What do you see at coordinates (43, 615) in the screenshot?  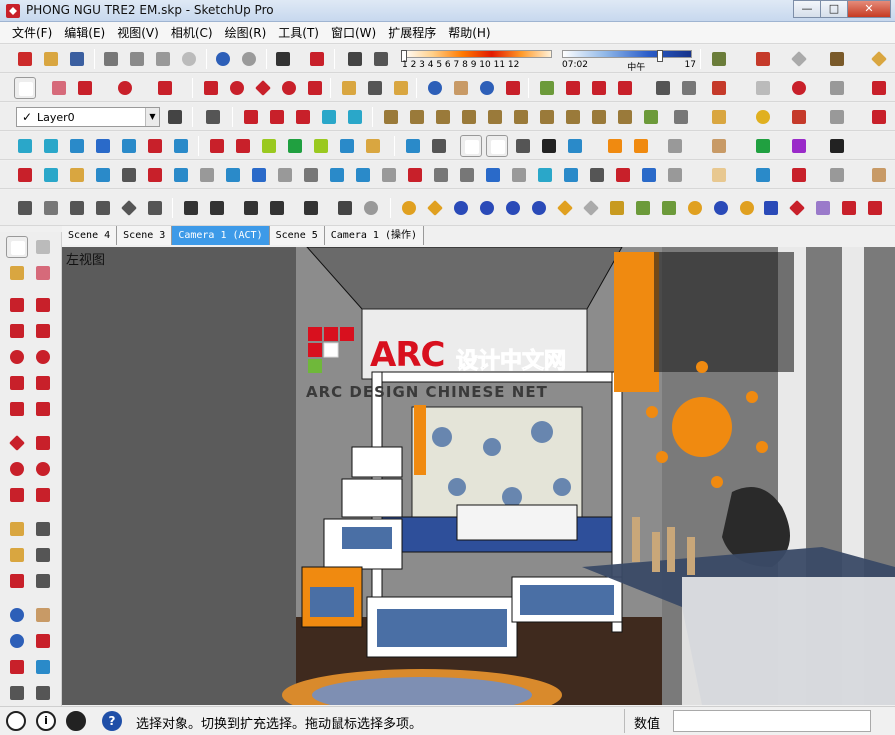 I see `pan-tool-icon` at bounding box center [43, 615].